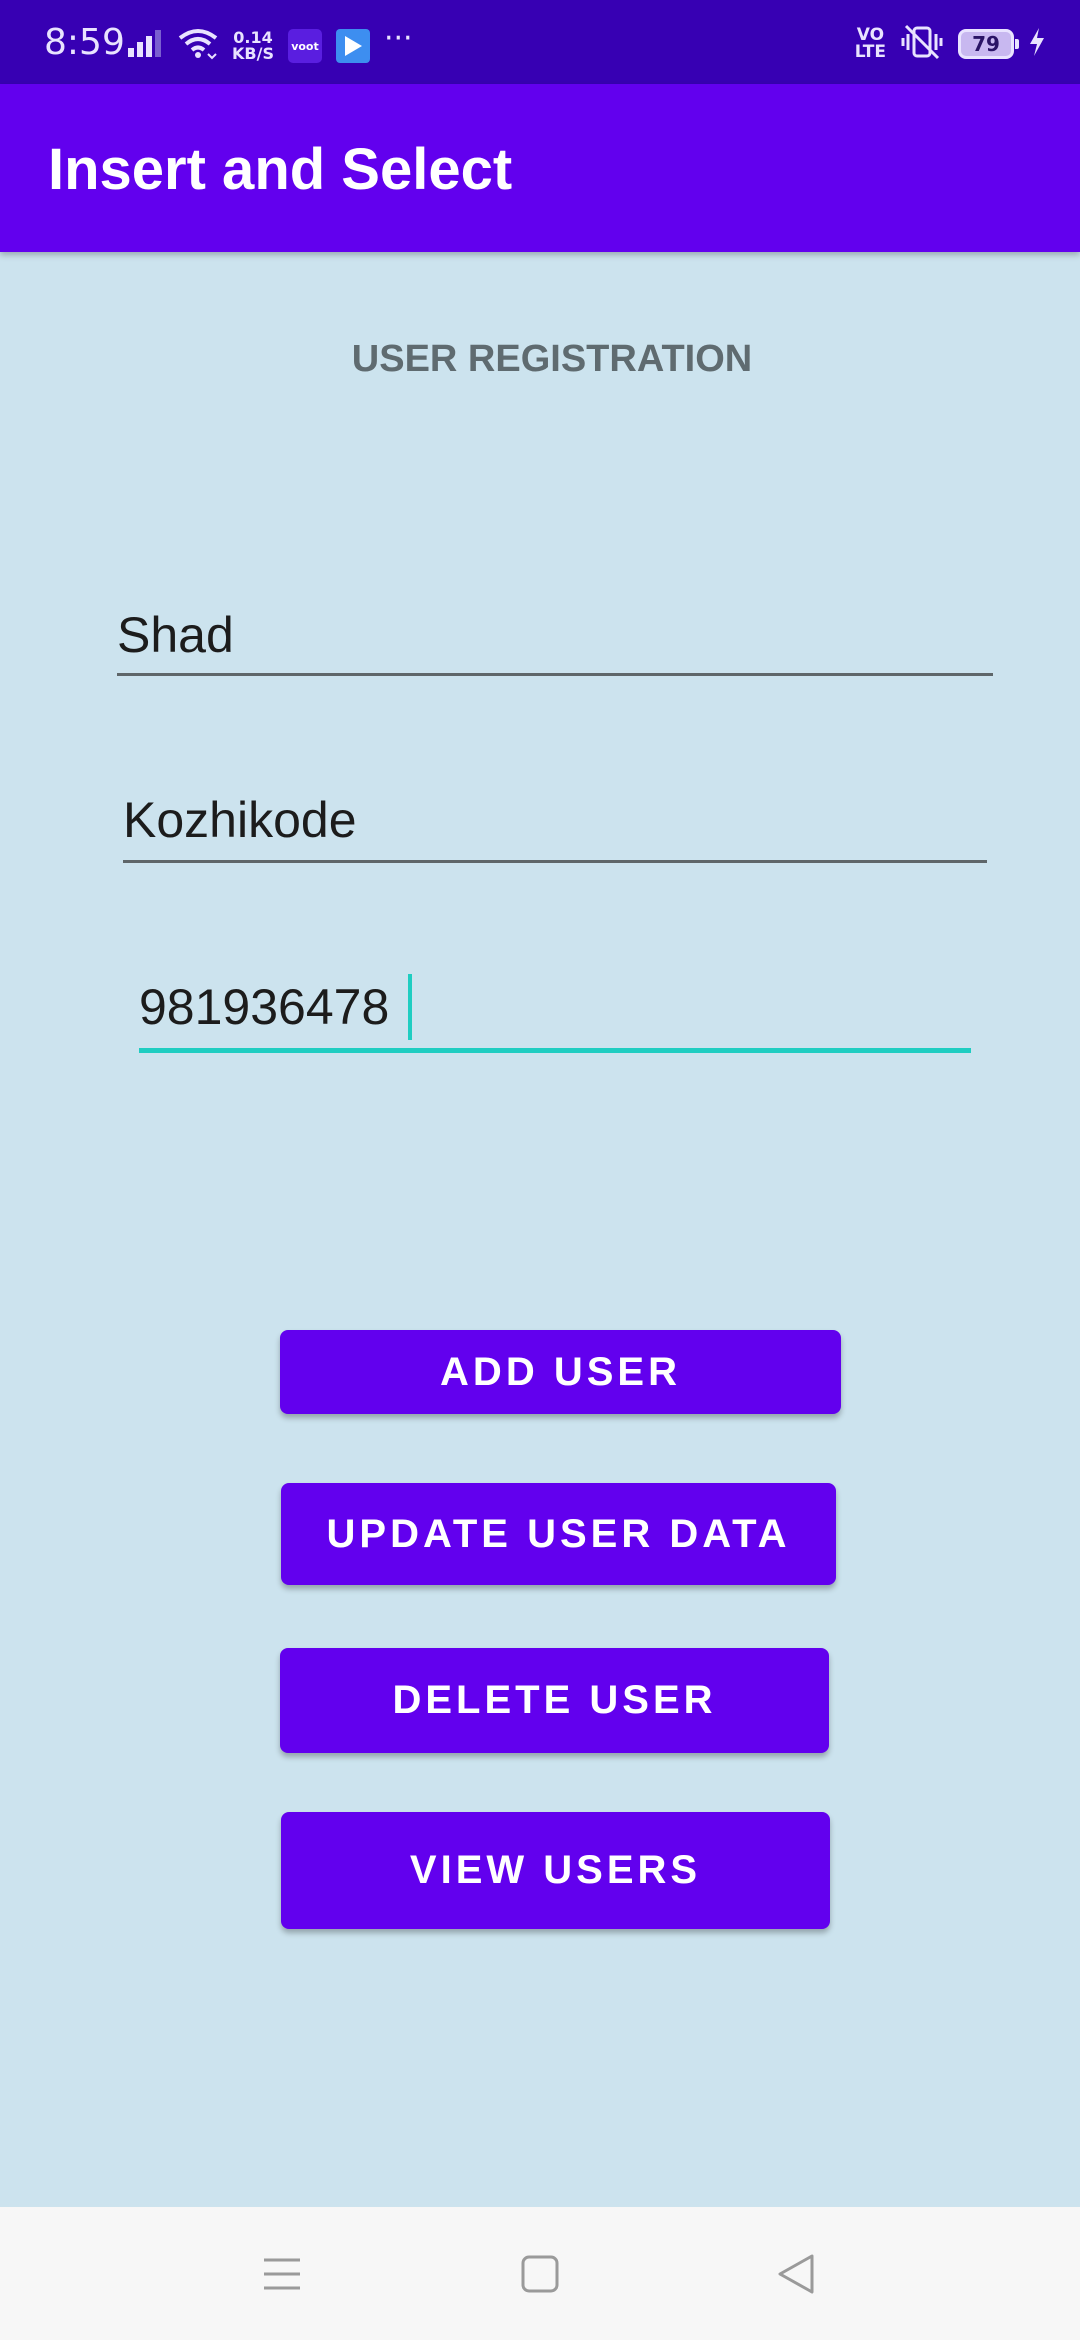 The width and height of the screenshot is (1080, 2340). I want to click on back-icon, so click(796, 2273).